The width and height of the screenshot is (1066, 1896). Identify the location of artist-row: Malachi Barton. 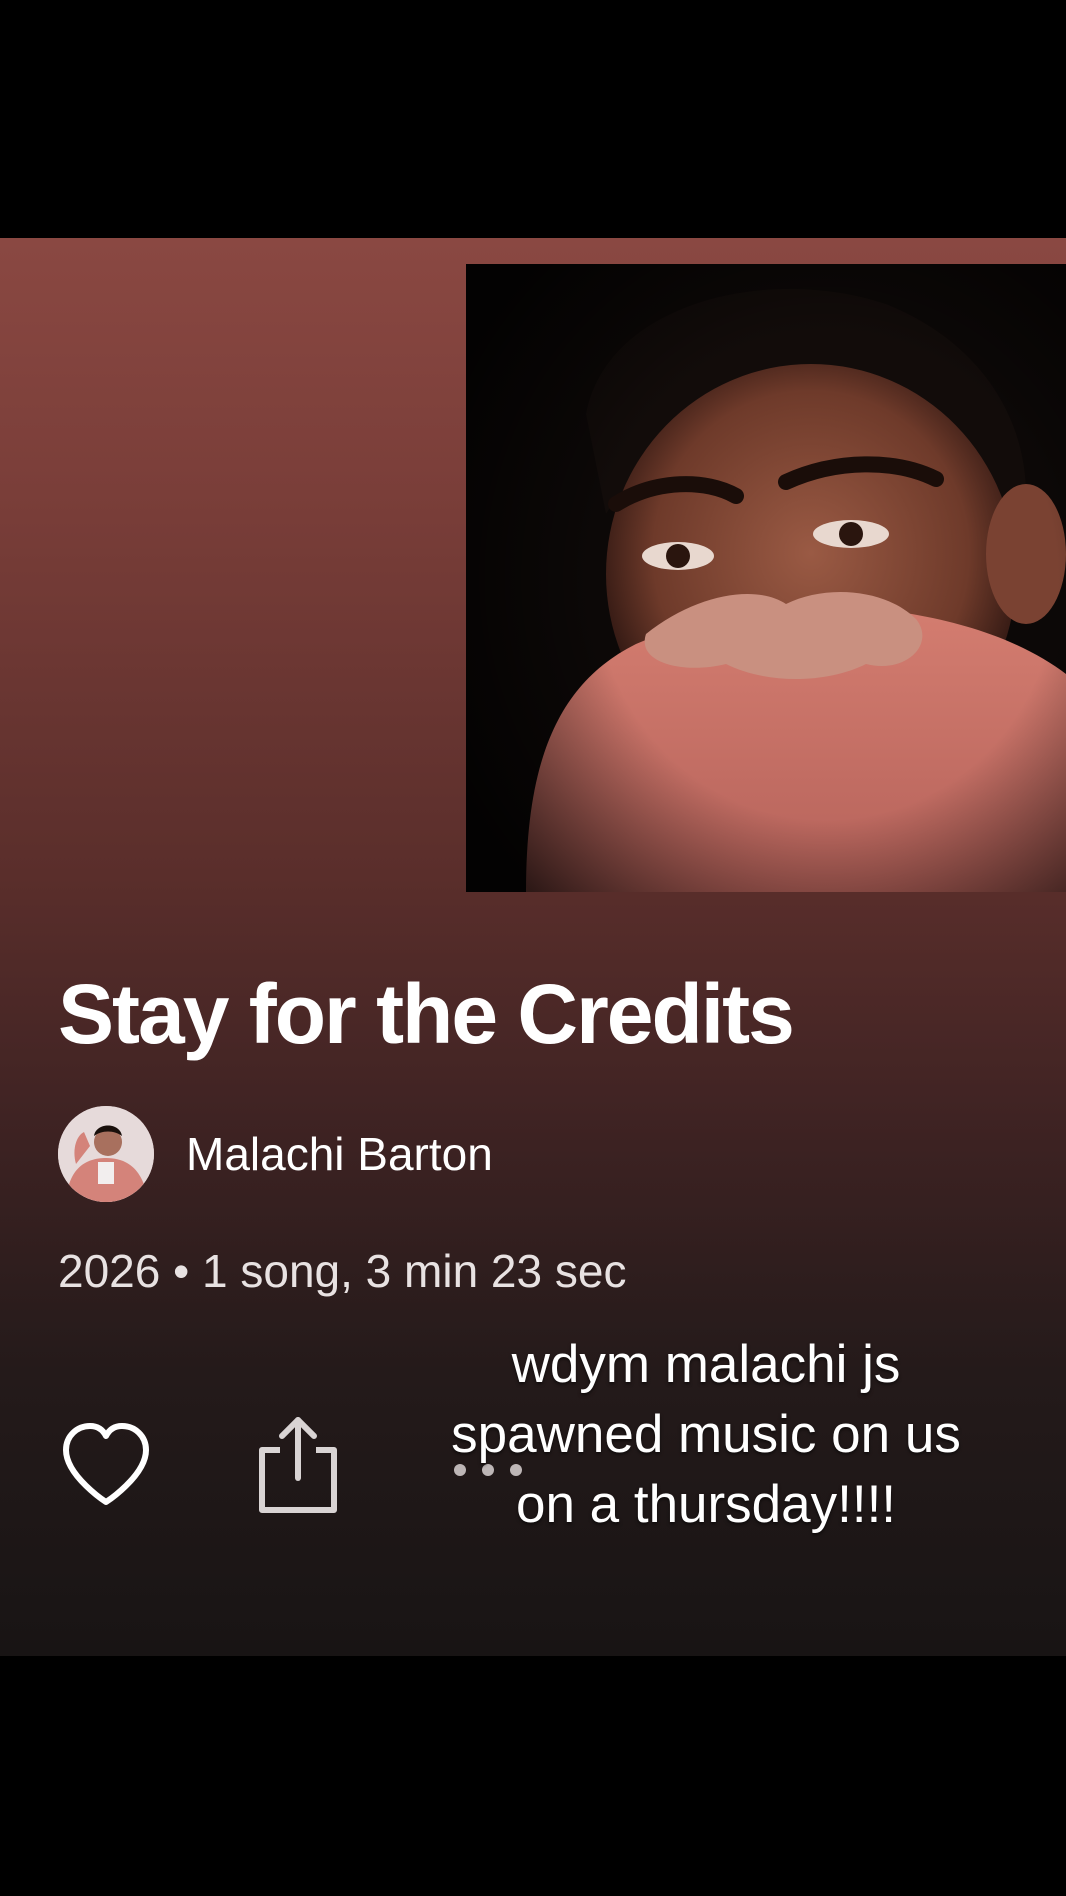
(275, 1154).